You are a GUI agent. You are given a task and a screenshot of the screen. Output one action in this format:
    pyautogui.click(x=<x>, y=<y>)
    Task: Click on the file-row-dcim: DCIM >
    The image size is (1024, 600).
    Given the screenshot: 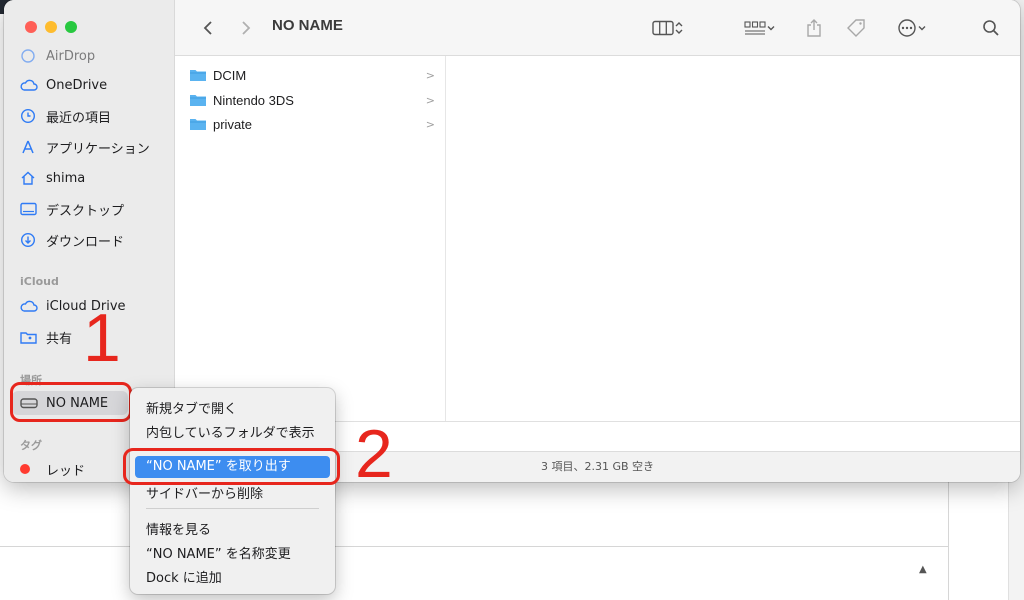 What is the action you would take?
    pyautogui.click(x=313, y=75)
    